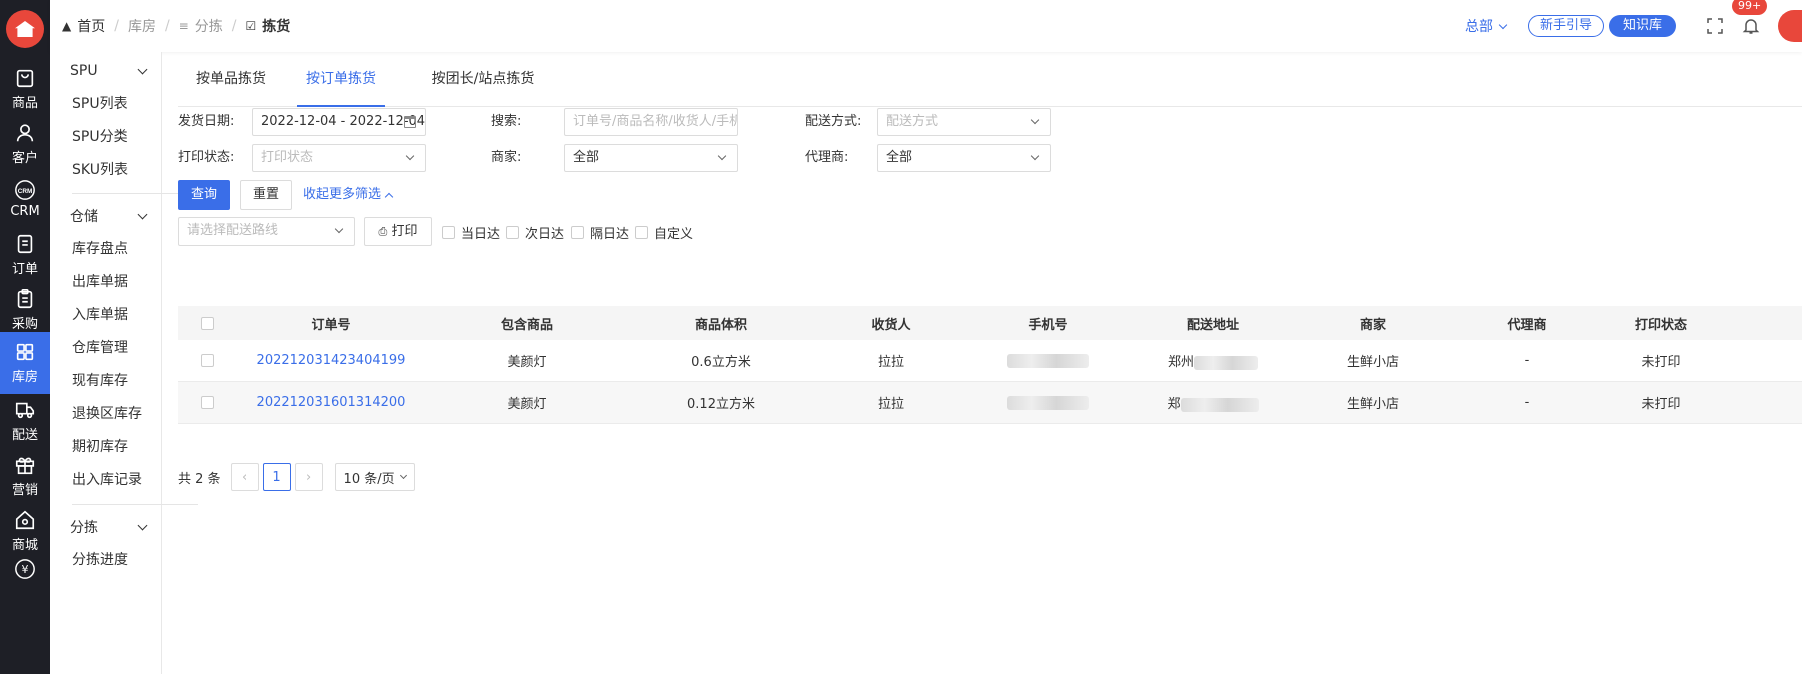 The height and width of the screenshot is (674, 1802). I want to click on page-number: 1, so click(276, 477).